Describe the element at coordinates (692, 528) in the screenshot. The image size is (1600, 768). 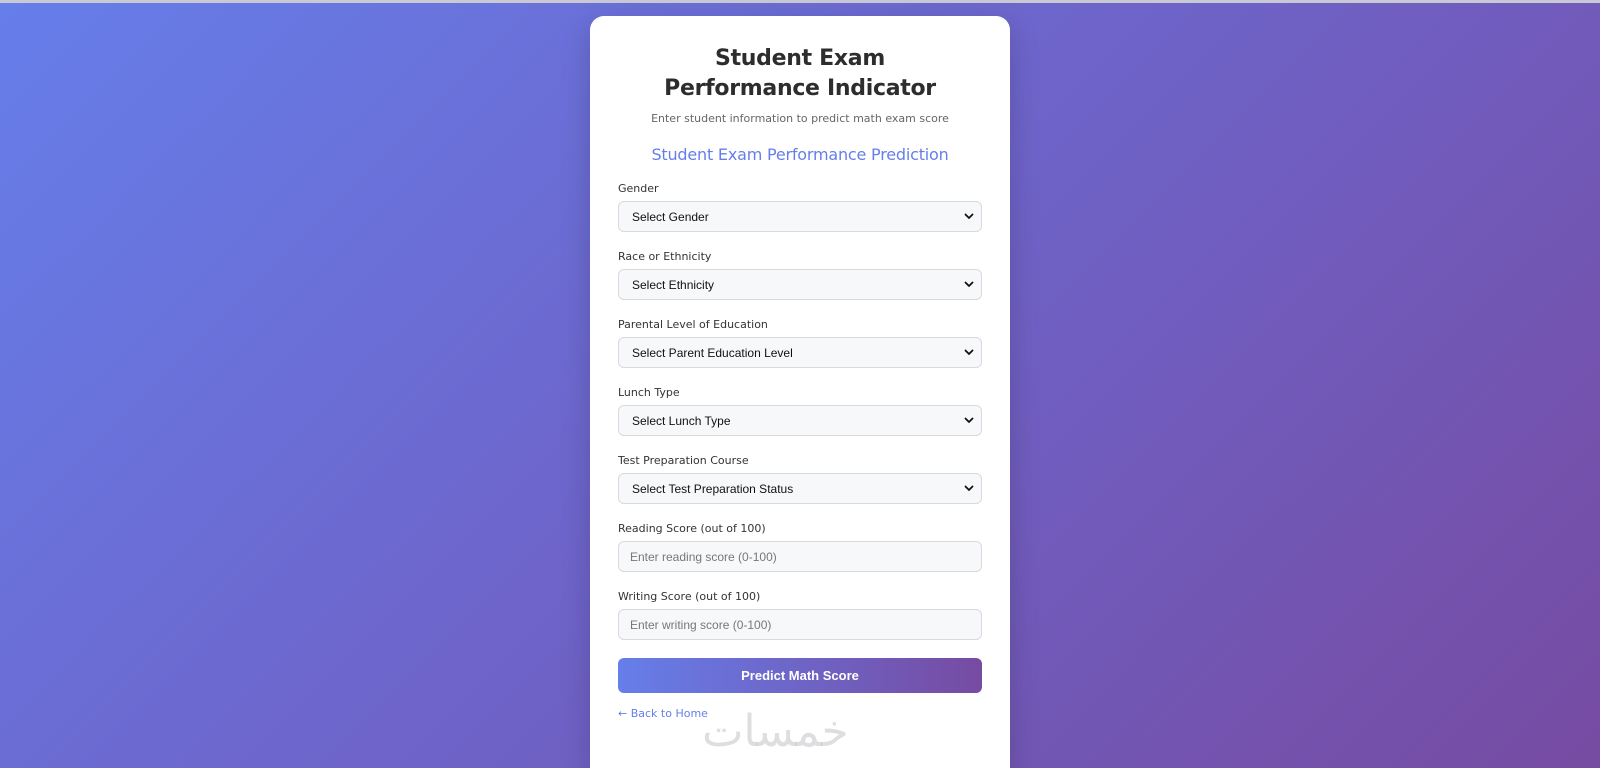
I see `reading-score-label: Reading Score (out of 100)` at that location.